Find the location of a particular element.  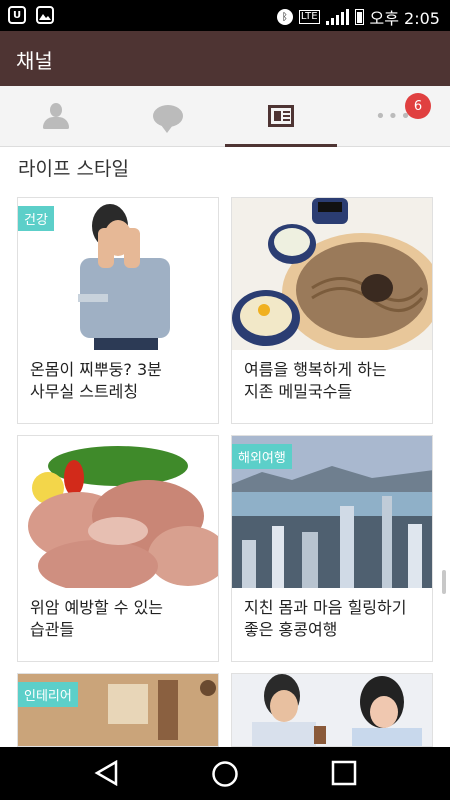

article-card: 여름을 행복하게 하는 지존 메밀국수들 is located at coordinates (332, 310).